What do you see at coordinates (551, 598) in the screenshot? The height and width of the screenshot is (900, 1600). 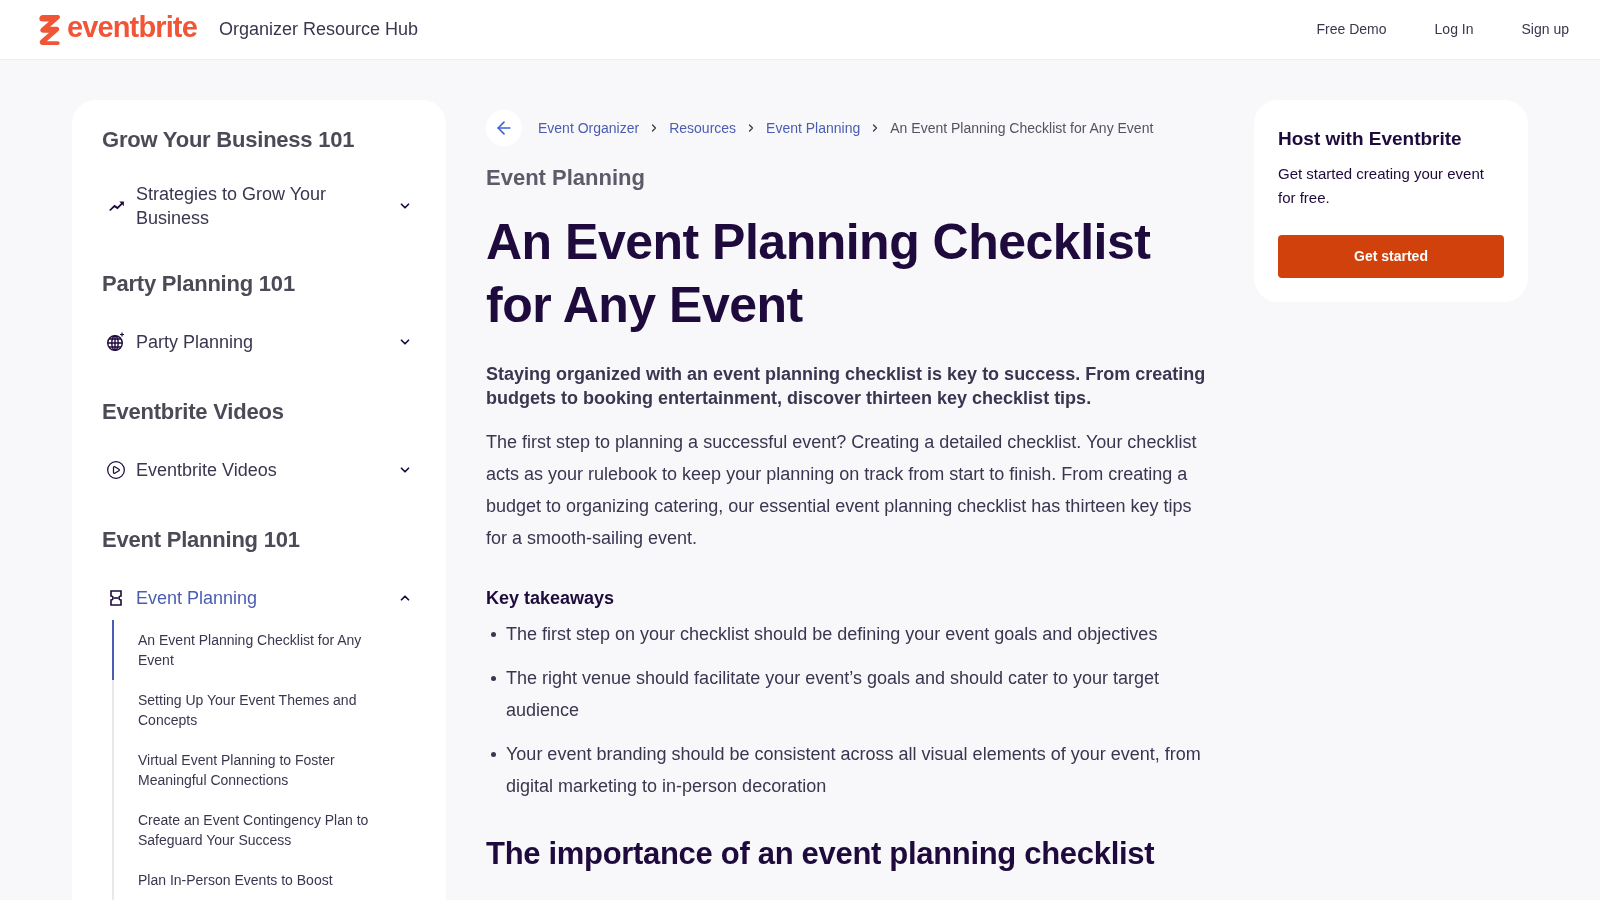 I see `takeaways-heading: Key takeaways` at bounding box center [551, 598].